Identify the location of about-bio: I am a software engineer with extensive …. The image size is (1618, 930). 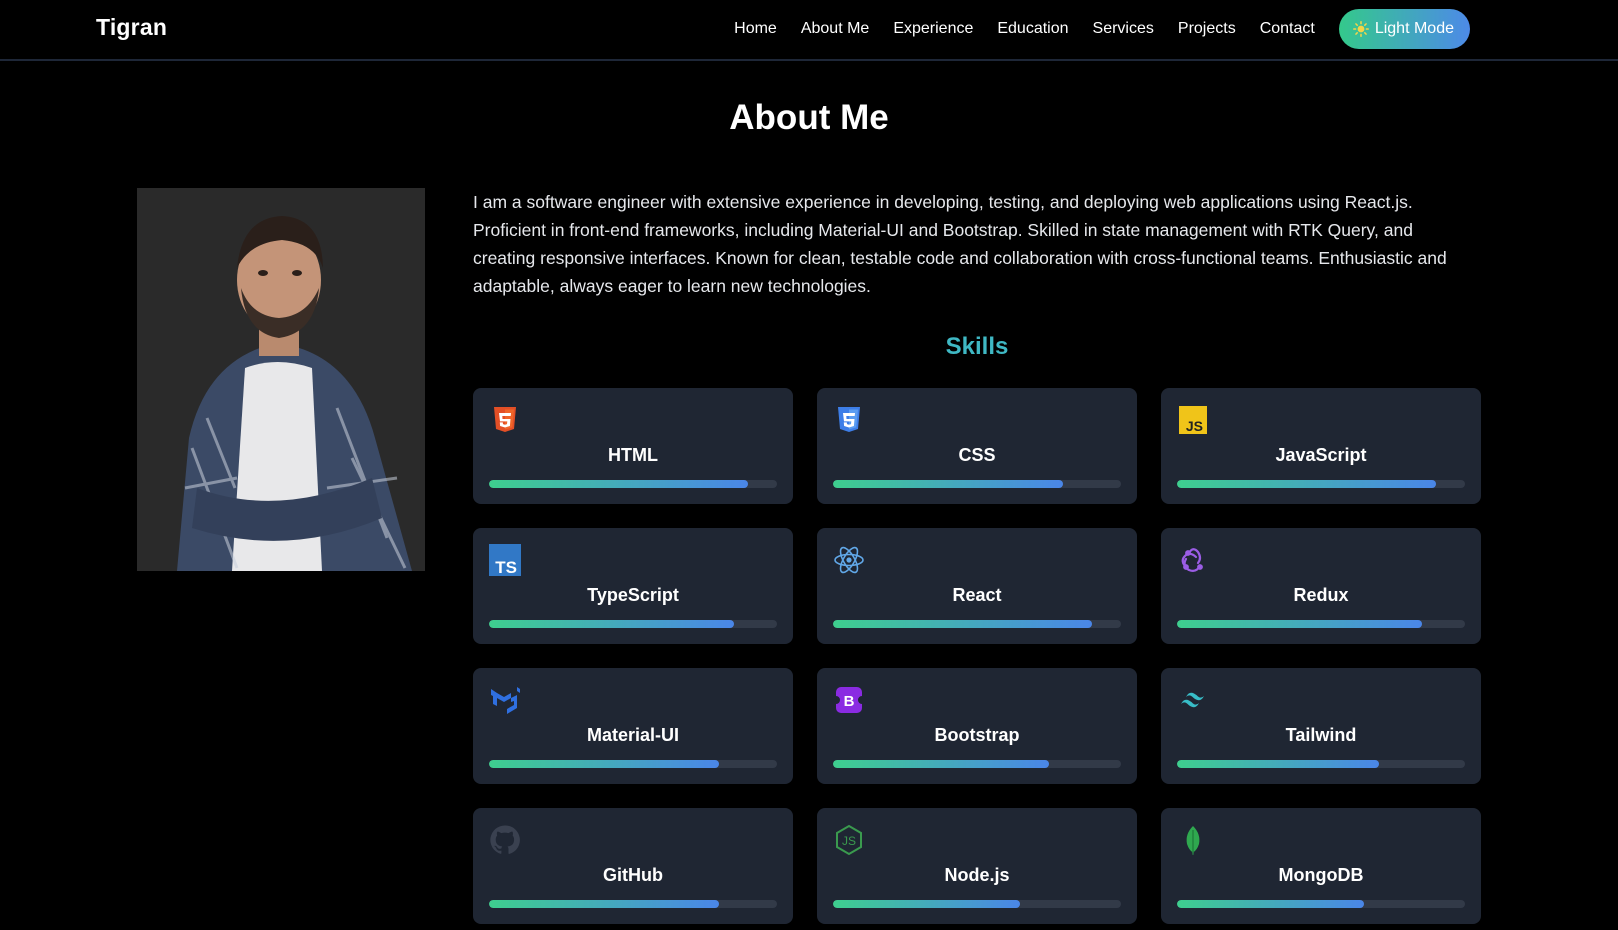
(960, 244).